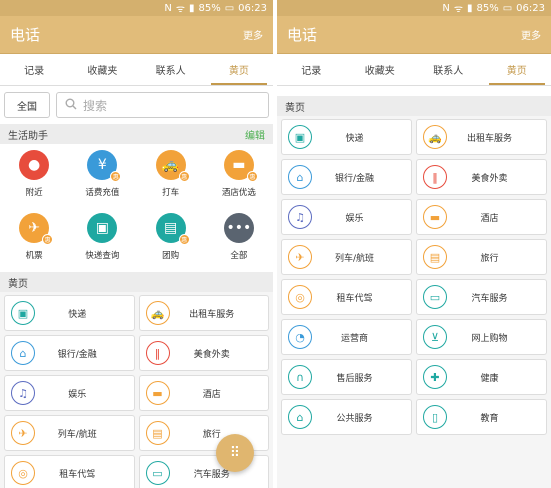  Describe the element at coordinates (300, 337) in the screenshot. I see `satellite-dish-icon: ◔` at that location.